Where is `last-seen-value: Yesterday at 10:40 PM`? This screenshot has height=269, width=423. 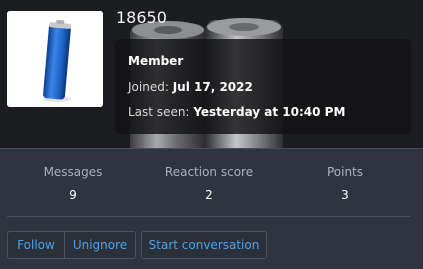
last-seen-value: Yesterday at 10:40 PM is located at coordinates (269, 112).